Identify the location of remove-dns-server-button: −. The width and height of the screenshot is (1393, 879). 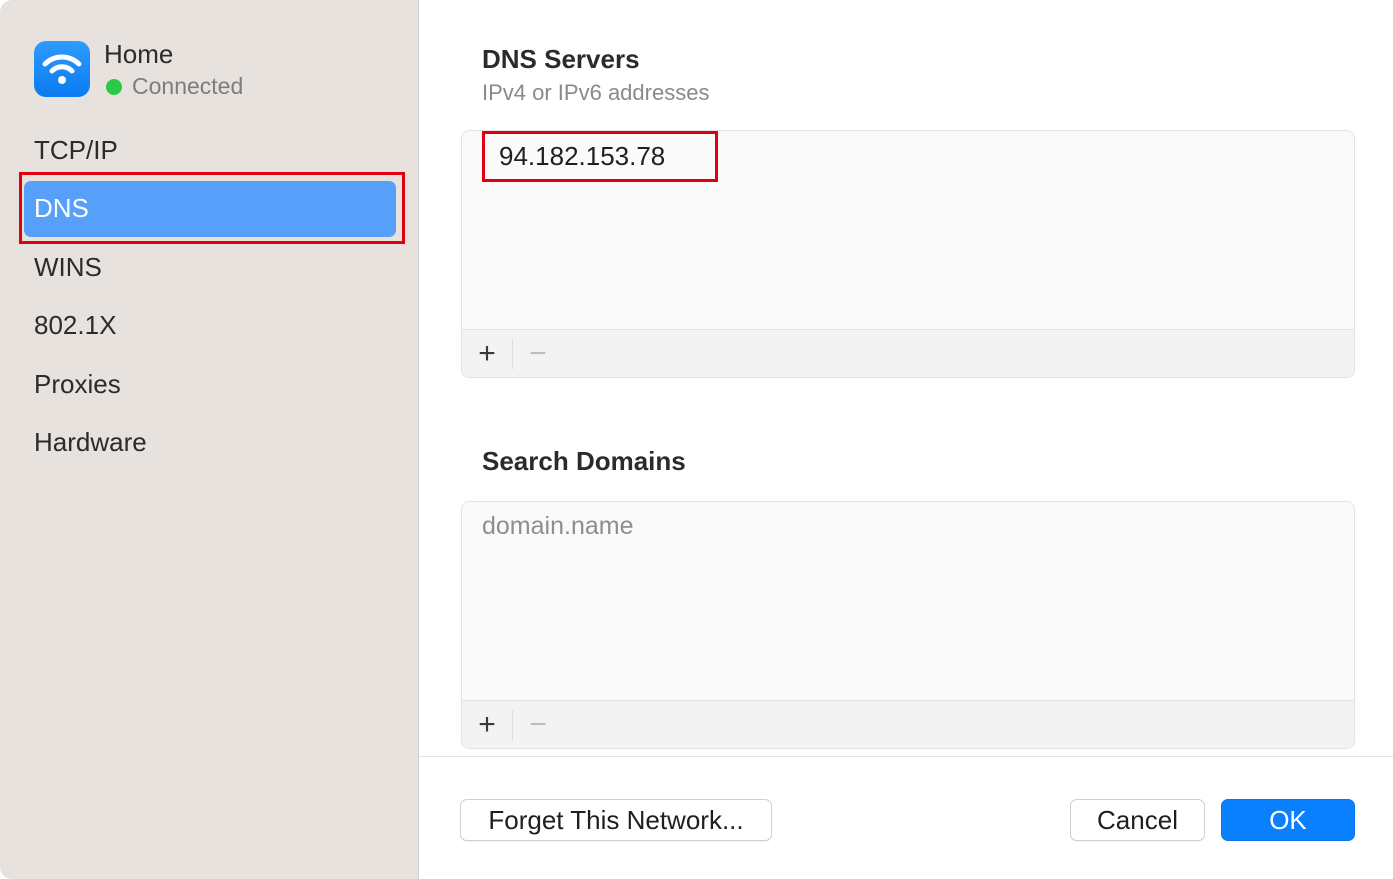
(538, 353).